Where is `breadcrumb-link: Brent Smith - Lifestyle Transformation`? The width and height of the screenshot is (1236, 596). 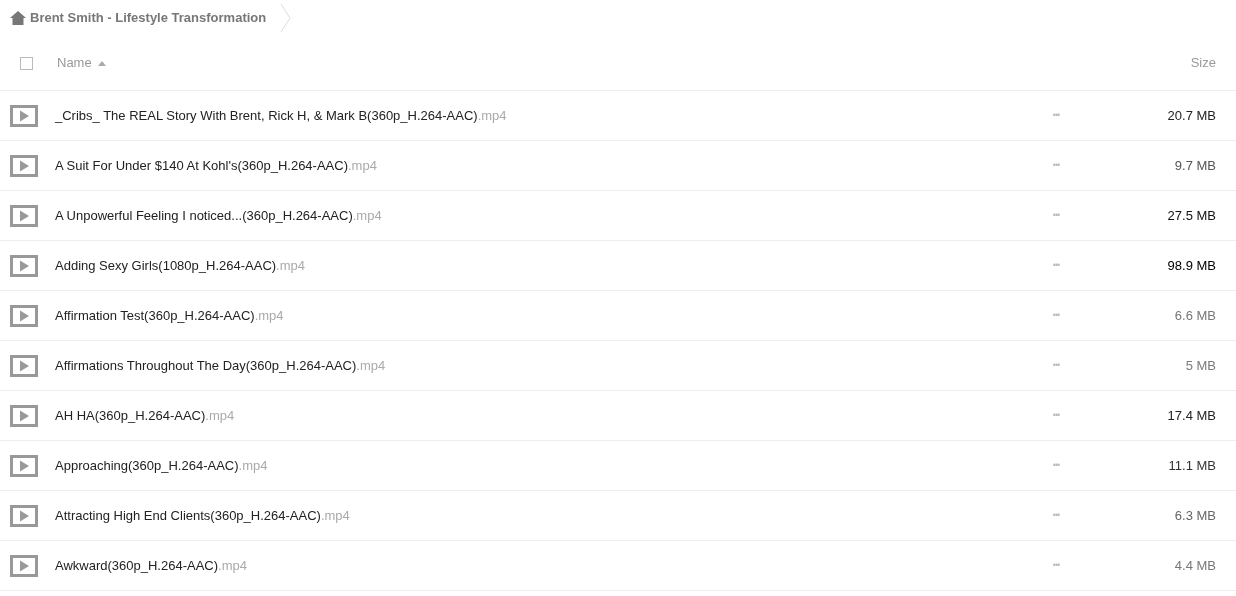 breadcrumb-link: Brent Smith - Lifestyle Transformation is located at coordinates (148, 18).